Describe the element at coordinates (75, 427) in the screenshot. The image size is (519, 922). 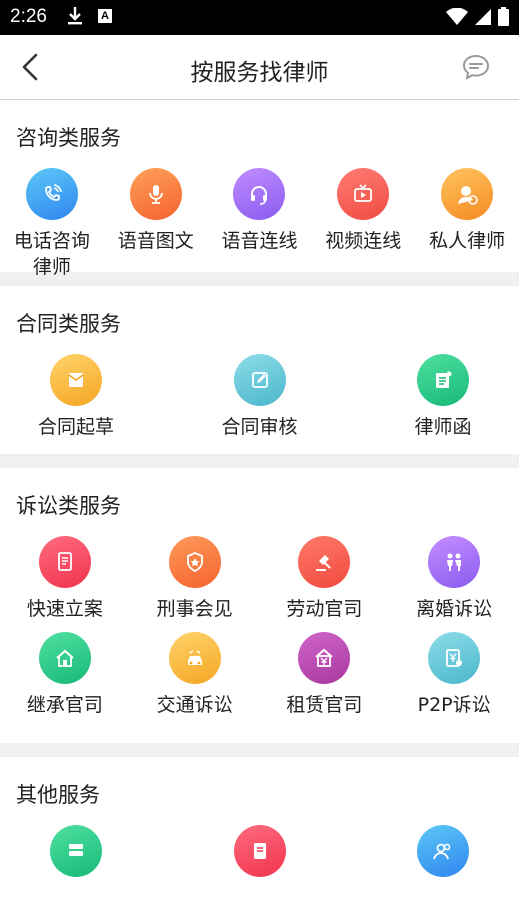
I see `service-label: 合同起草` at that location.